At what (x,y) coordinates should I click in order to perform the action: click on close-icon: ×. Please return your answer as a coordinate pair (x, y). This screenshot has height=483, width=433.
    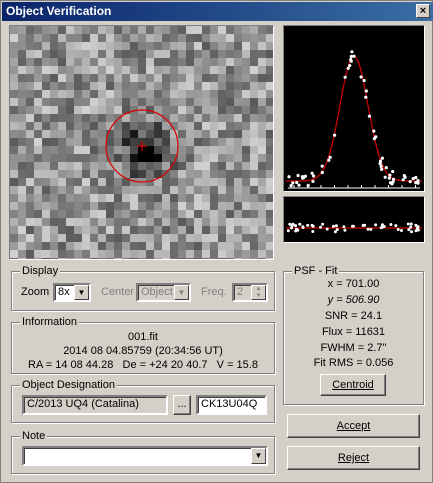
    Looking at the image, I should click on (423, 11).